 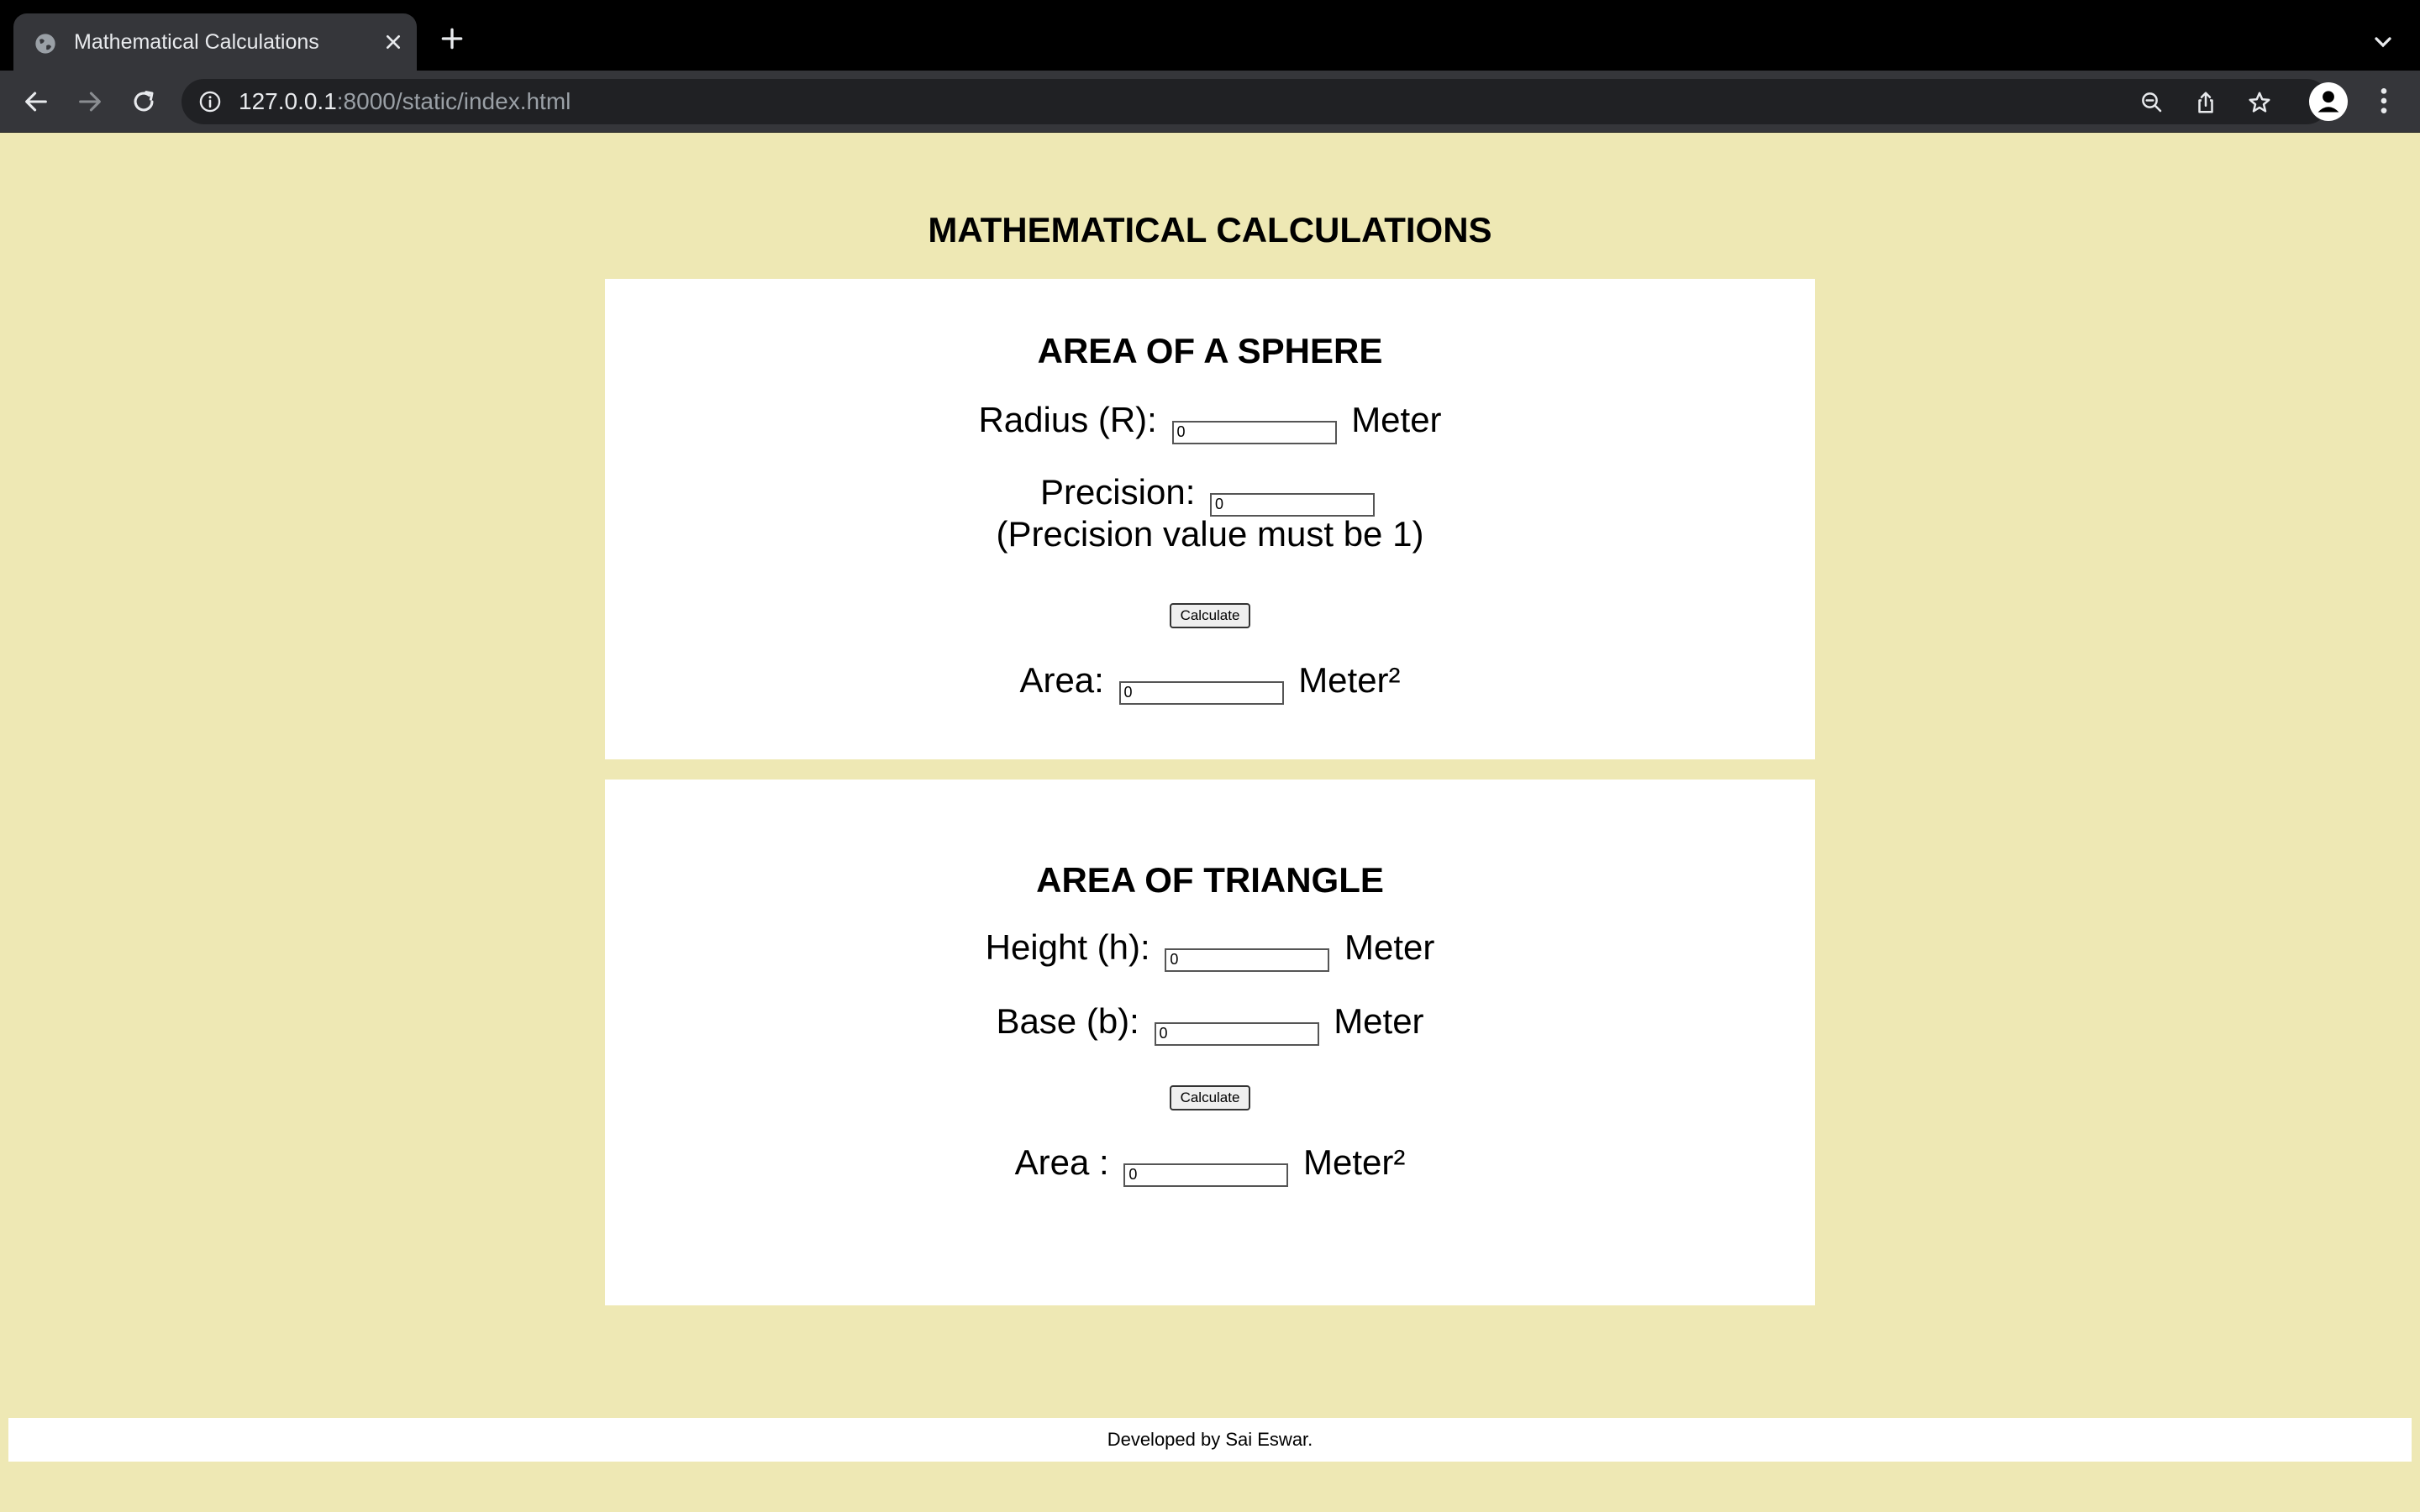 What do you see at coordinates (1067, 1021) in the screenshot?
I see `base-label: Base (b):` at bounding box center [1067, 1021].